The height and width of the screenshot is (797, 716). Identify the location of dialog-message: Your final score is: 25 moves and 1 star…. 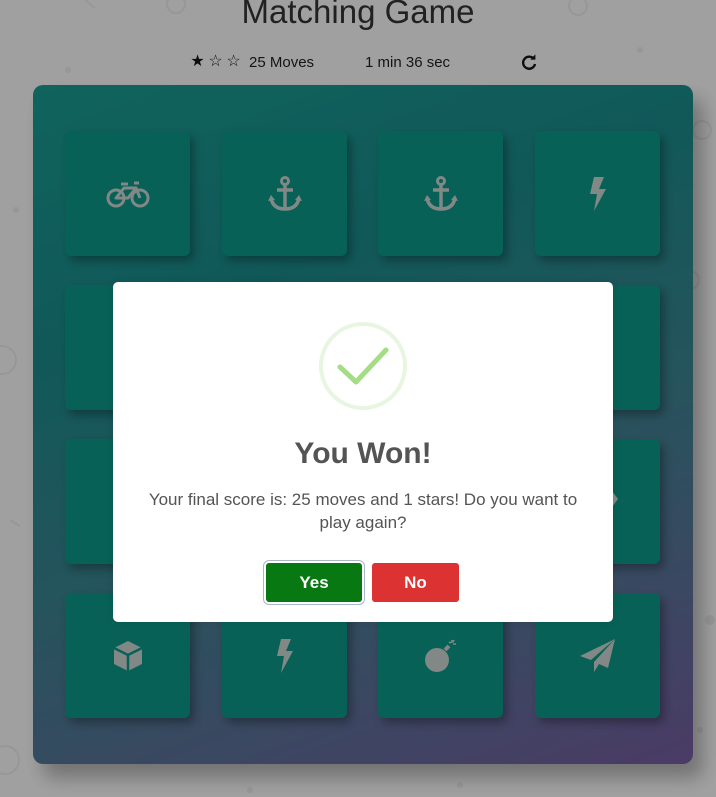
(363, 511).